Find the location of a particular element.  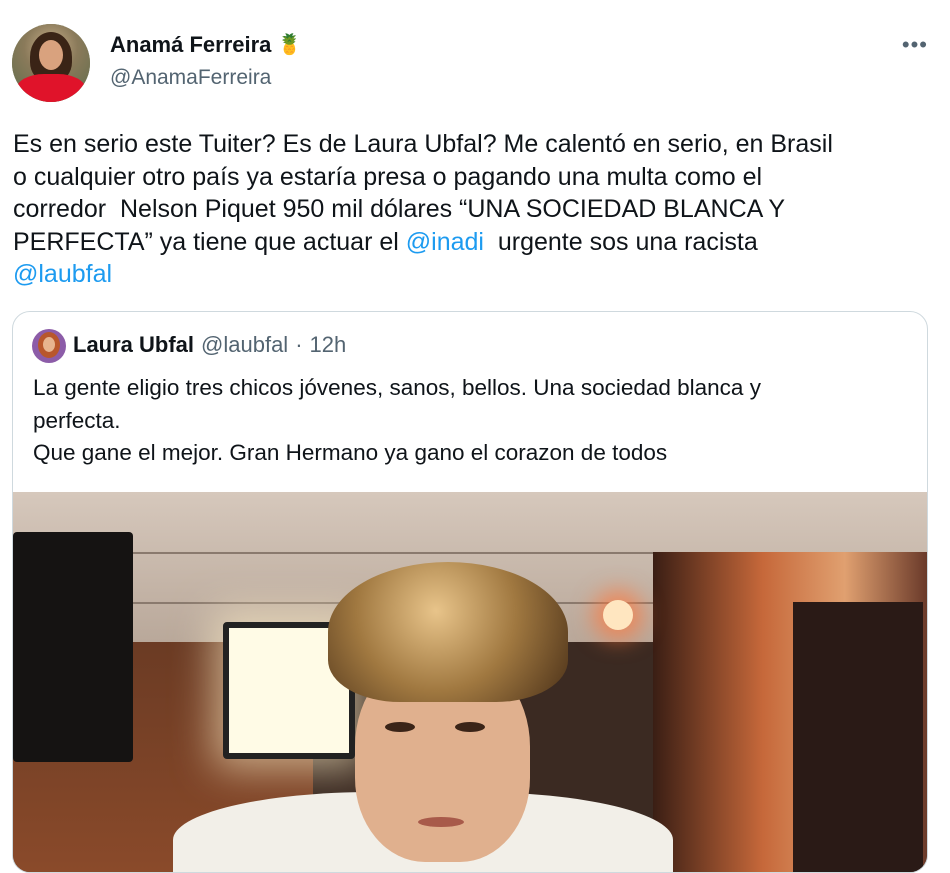

image-person-eye-right is located at coordinates (470, 727).